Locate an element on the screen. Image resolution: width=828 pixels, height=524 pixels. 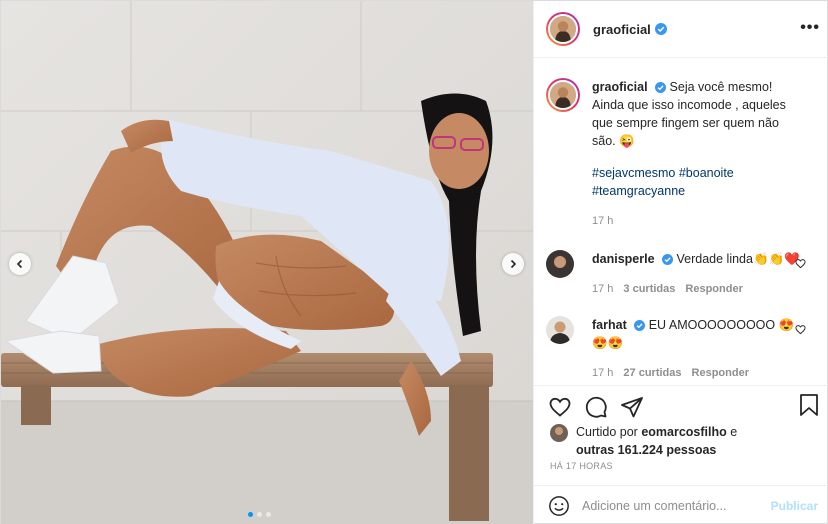
carousel-prev-button is located at coordinates (20, 264).